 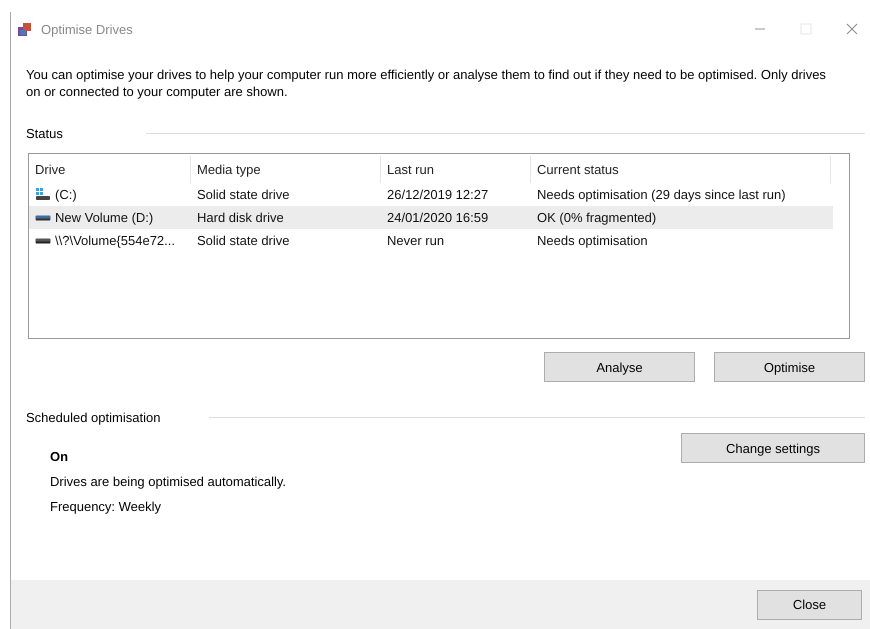 What do you see at coordinates (110, 169) in the screenshot?
I see `column-header: Drive` at bounding box center [110, 169].